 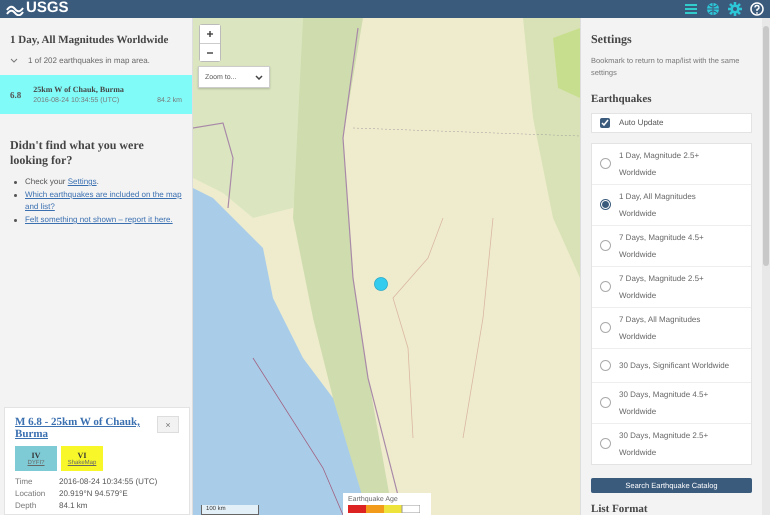 I want to click on close-button: ×, so click(x=168, y=424).